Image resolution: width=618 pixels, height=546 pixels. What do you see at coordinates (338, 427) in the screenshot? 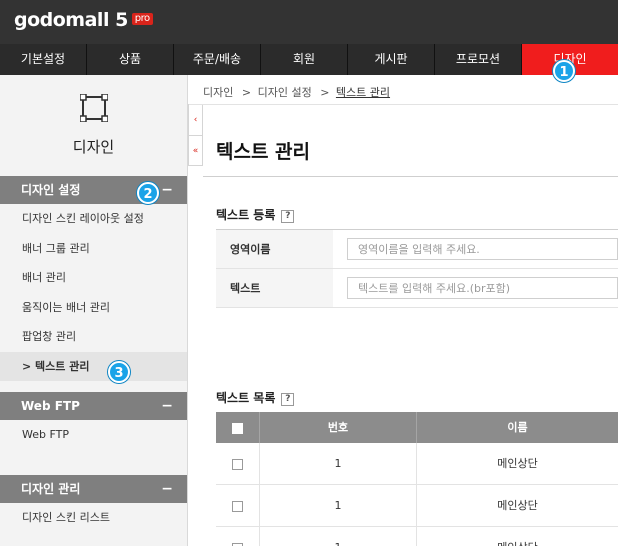
I see `header-number: 번호` at bounding box center [338, 427].